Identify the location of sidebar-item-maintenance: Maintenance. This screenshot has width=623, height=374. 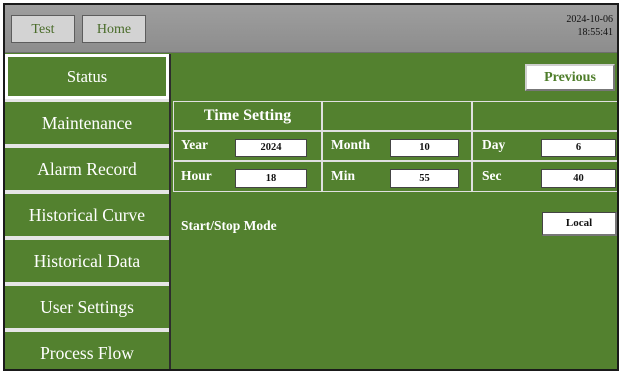
(87, 123).